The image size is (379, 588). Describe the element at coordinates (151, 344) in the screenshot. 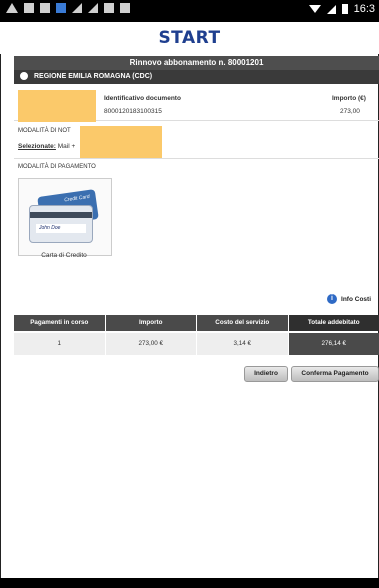

I see `cell-importo: 273,00 €` at that location.